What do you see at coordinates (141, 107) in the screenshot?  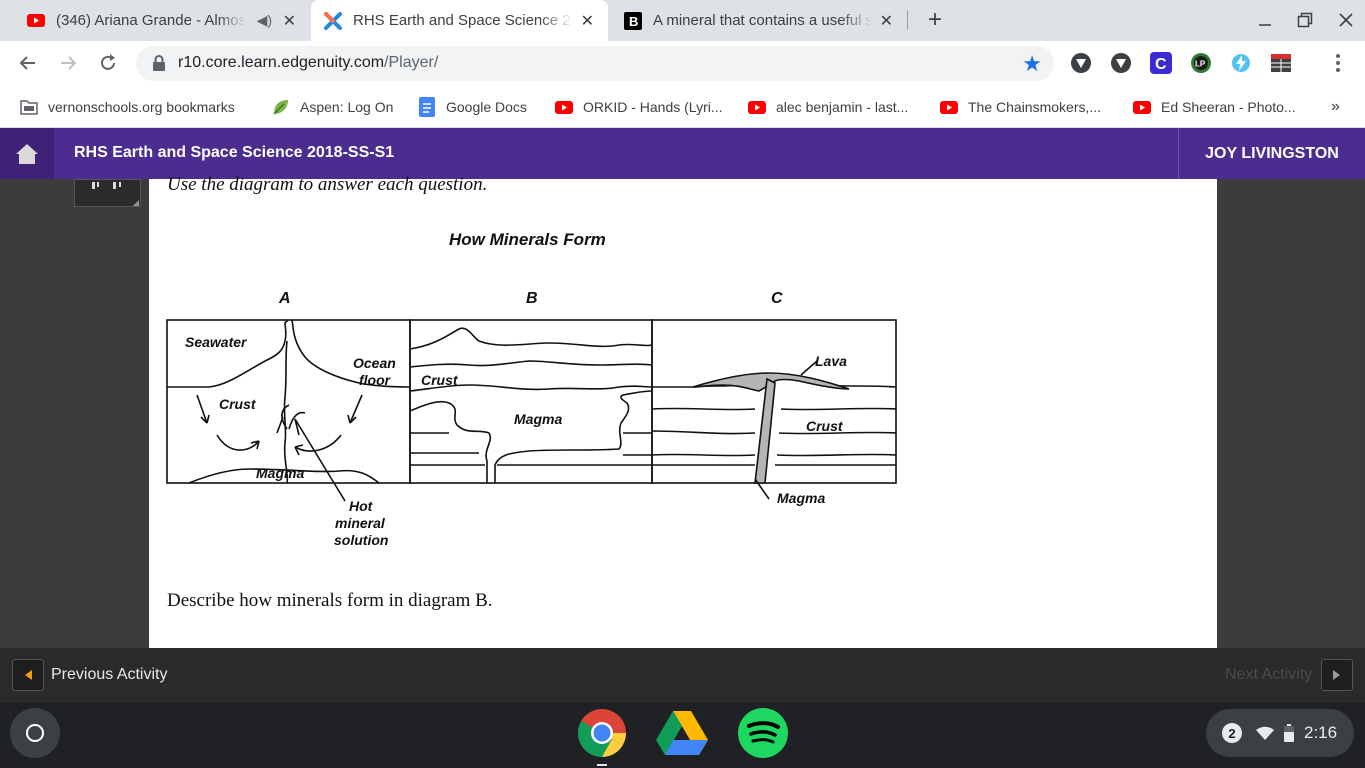 I see `bookmark-label: vernonschools.org bookmarks` at bounding box center [141, 107].